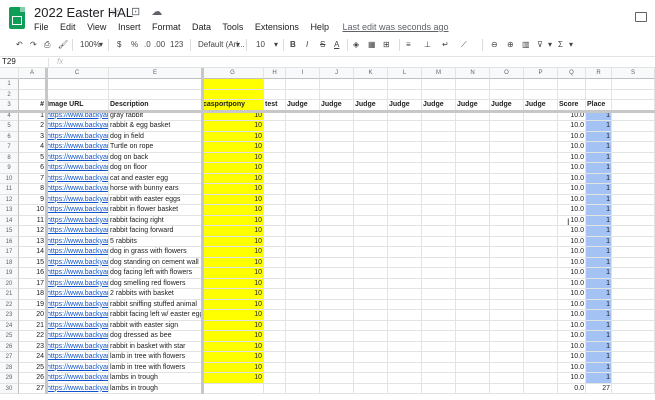 The height and width of the screenshot is (400, 655). I want to click on row-header: 2, so click(9, 94).